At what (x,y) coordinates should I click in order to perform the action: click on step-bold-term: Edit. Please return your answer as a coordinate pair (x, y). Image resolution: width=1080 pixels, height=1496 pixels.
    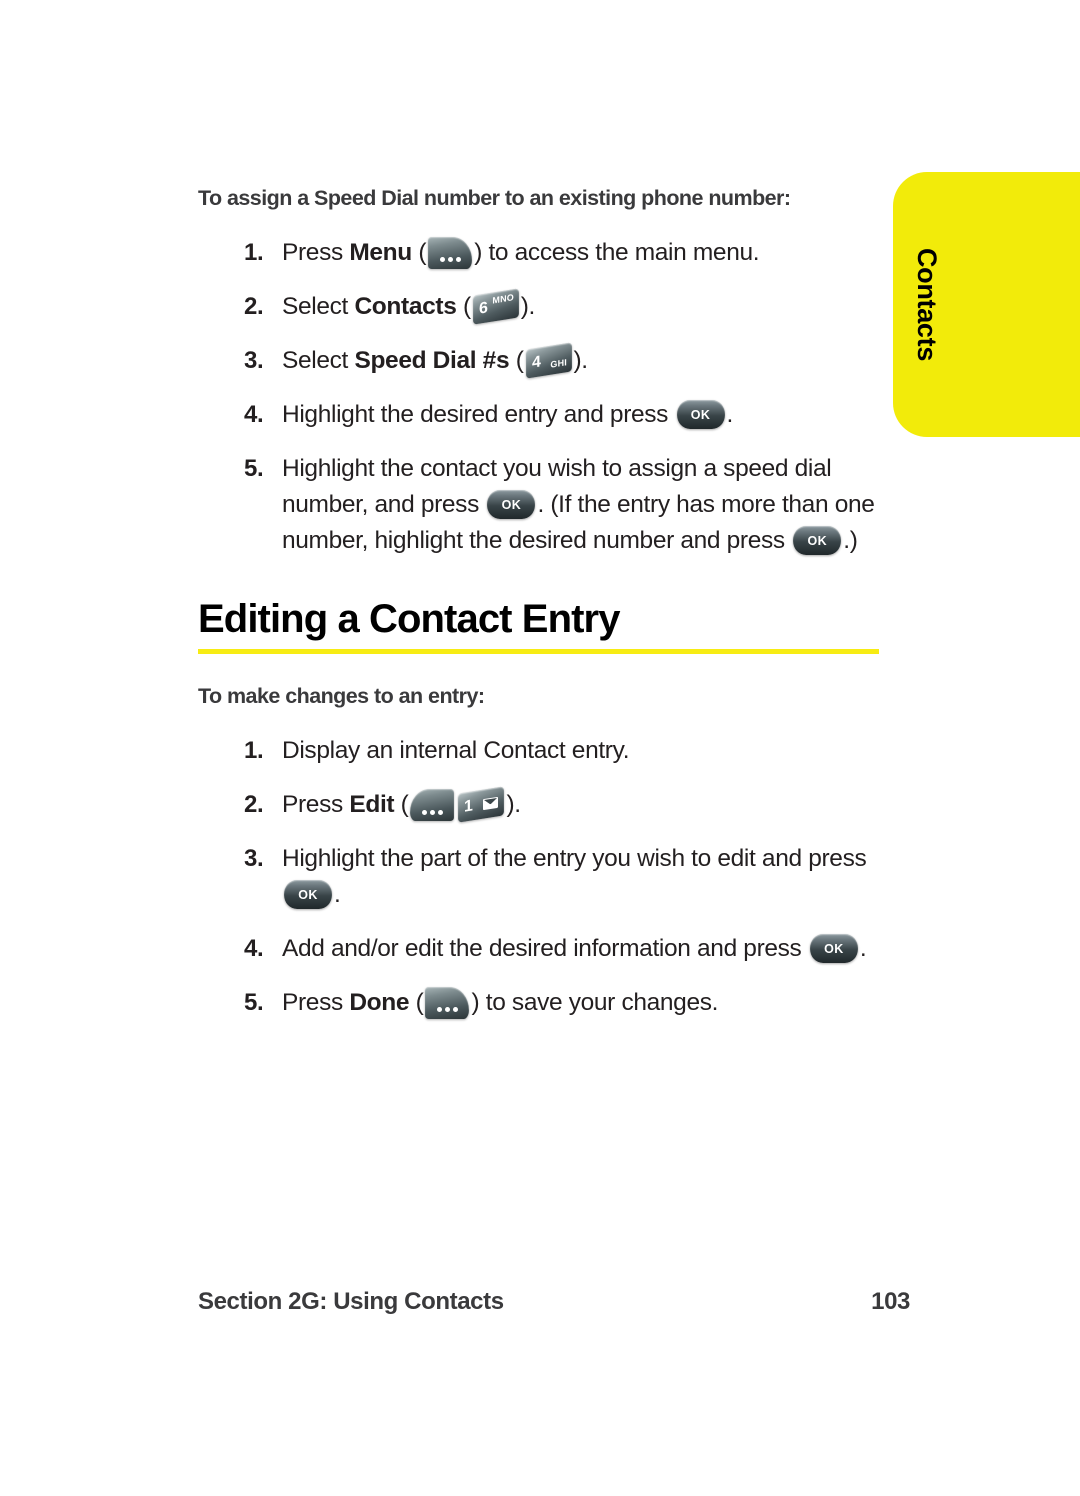
    Looking at the image, I should click on (372, 804).